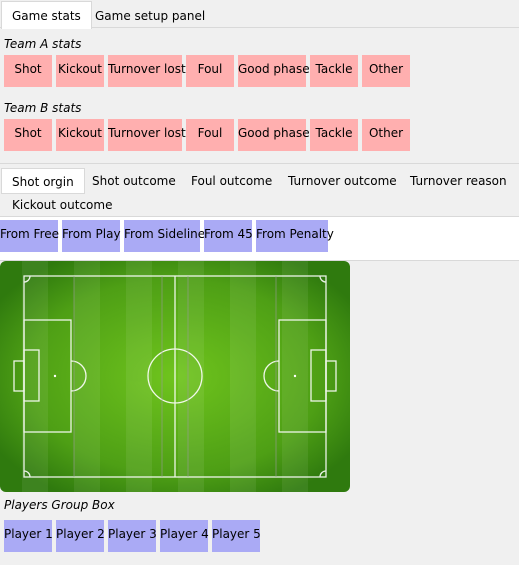 This screenshot has height=565, width=519. What do you see at coordinates (43, 181) in the screenshot?
I see `tab-shot-origin: Shot orgin` at bounding box center [43, 181].